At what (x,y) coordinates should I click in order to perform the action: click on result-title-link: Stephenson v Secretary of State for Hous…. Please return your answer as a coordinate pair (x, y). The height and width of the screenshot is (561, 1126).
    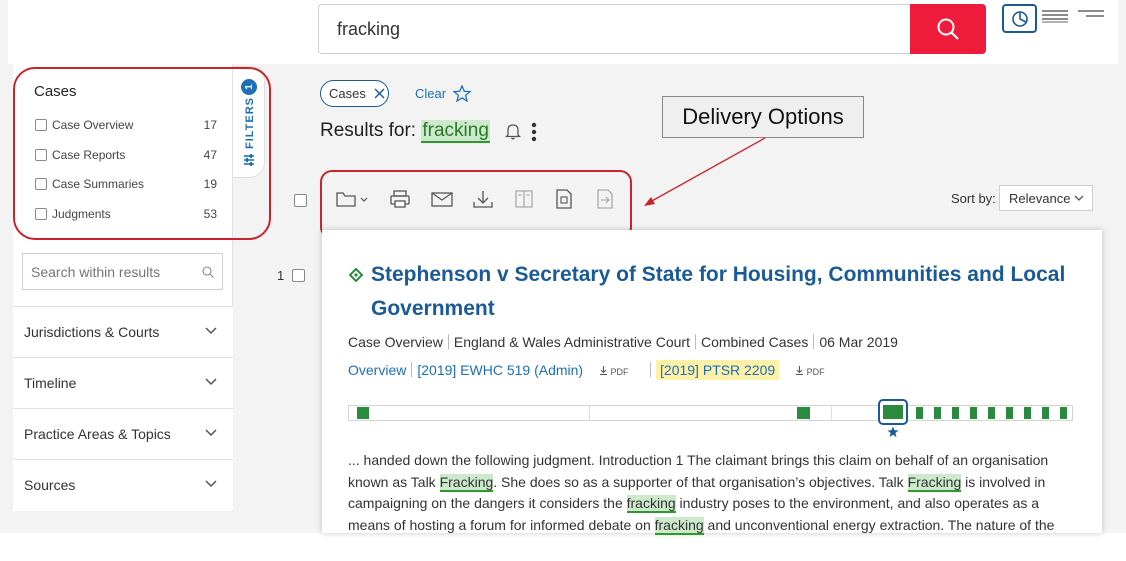
    Looking at the image, I should click on (721, 292).